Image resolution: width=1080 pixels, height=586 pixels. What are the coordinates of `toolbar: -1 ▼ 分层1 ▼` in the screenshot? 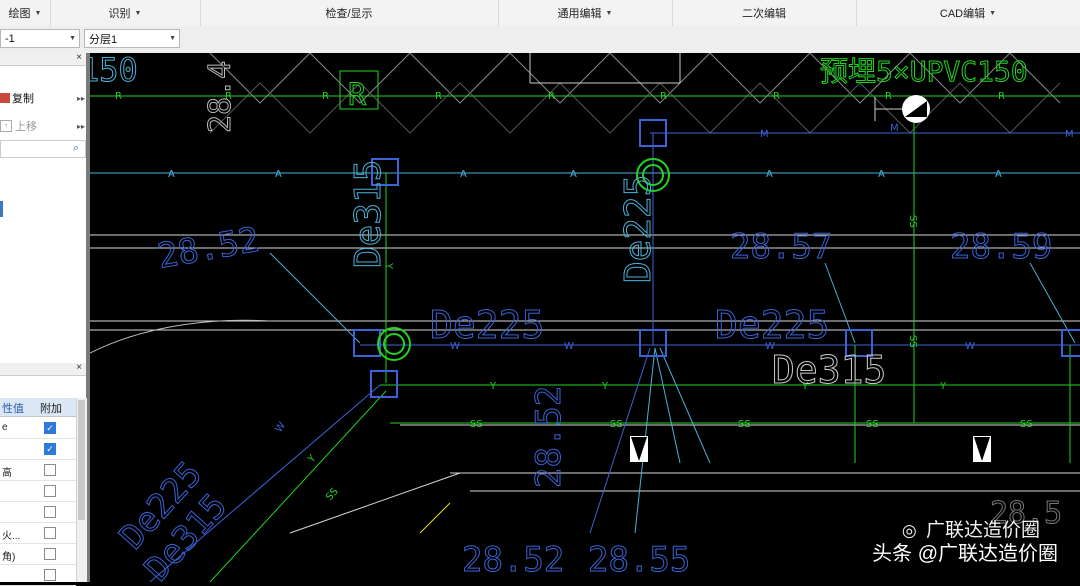 It's located at (540, 40).